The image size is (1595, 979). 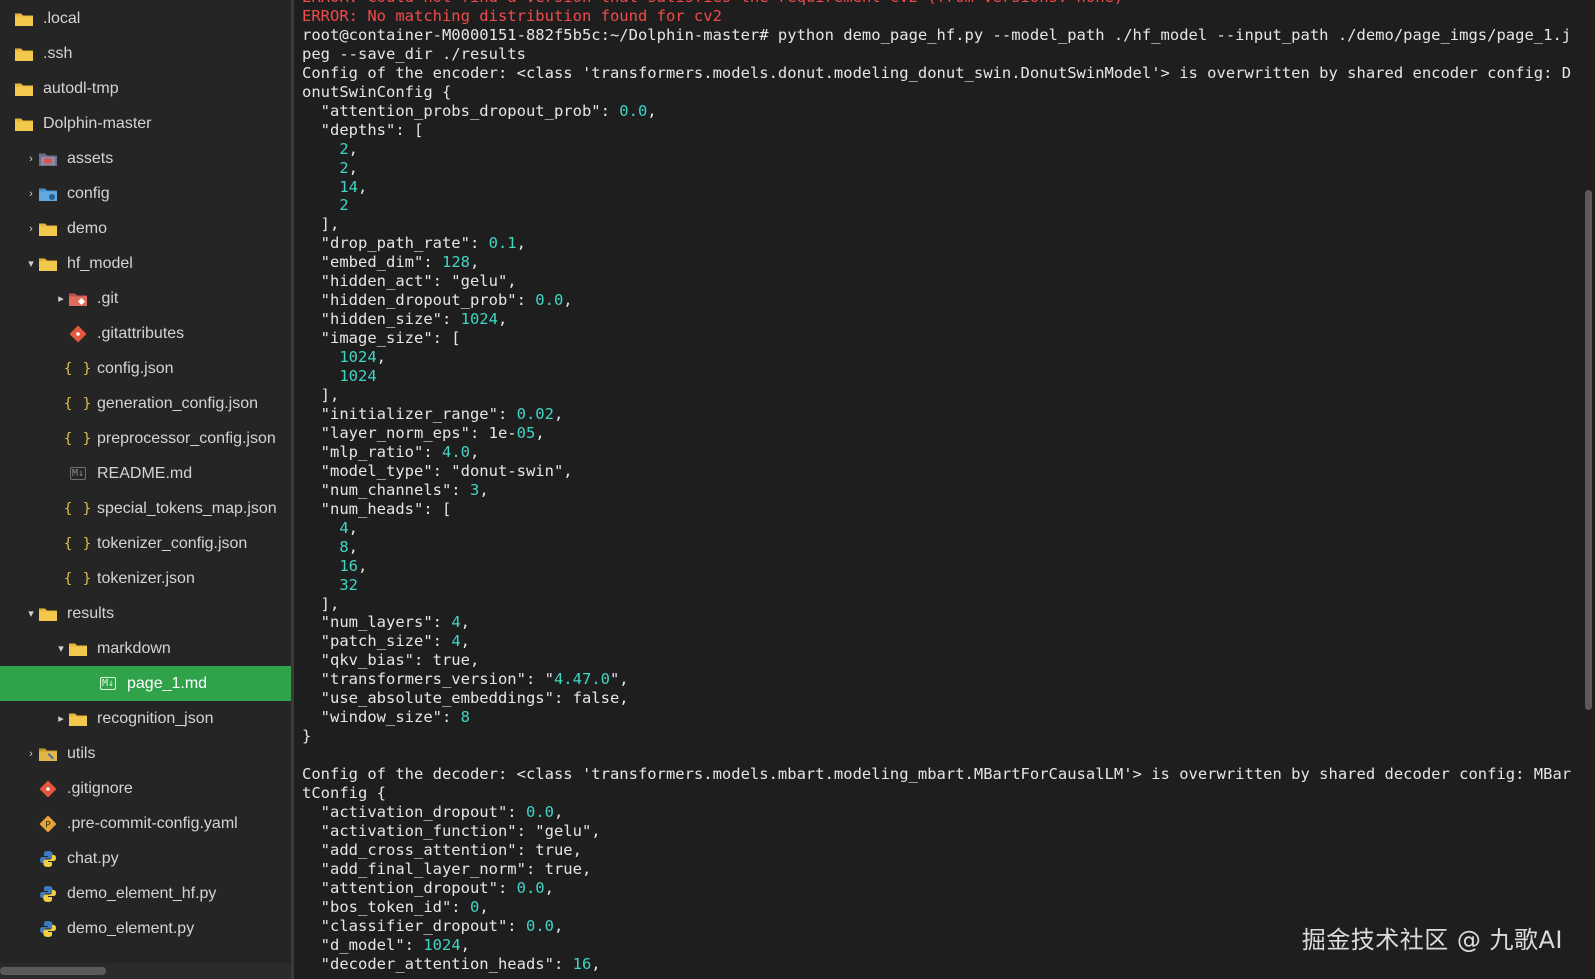 I want to click on tree-item-recognition-json: ▸ recognition_json, so click(x=145, y=718).